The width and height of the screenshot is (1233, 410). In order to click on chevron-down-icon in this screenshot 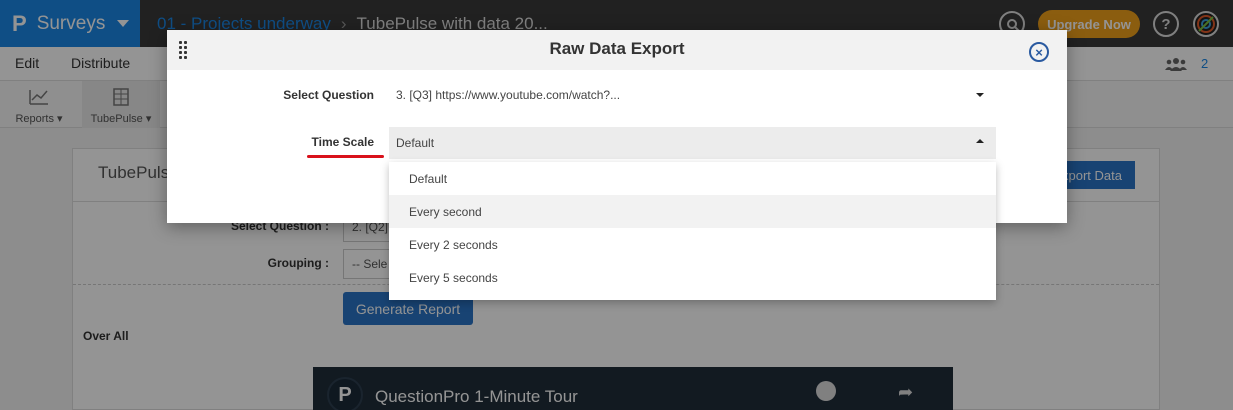, I will do `click(980, 95)`.